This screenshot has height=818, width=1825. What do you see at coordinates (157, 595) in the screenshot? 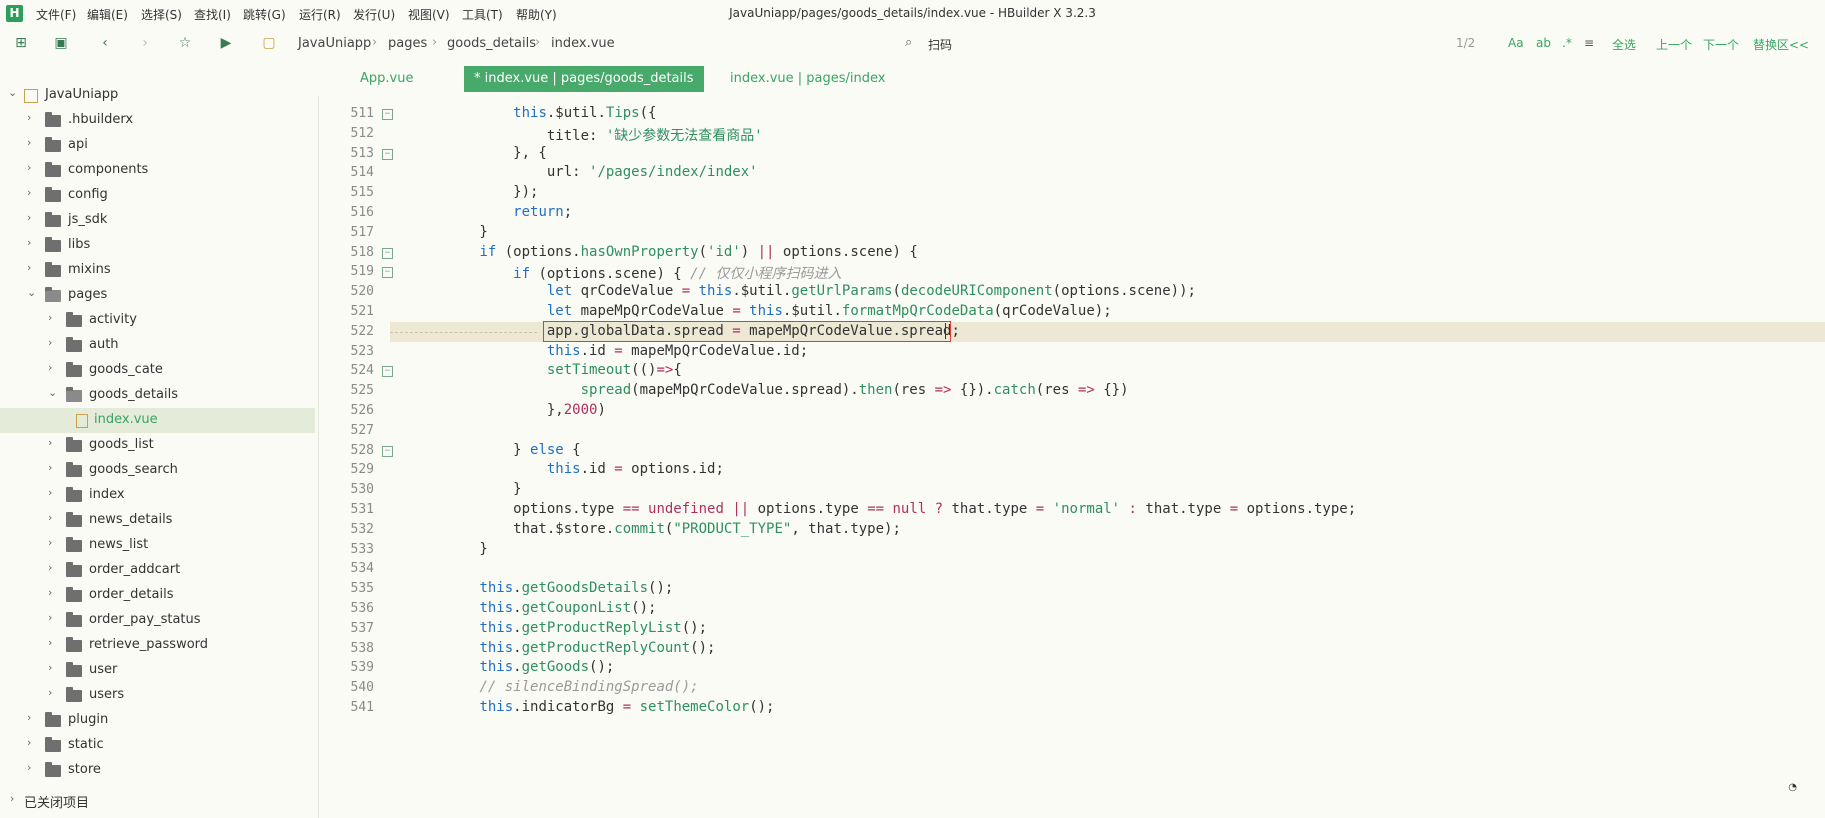
I see `tree-item: › order_details` at bounding box center [157, 595].